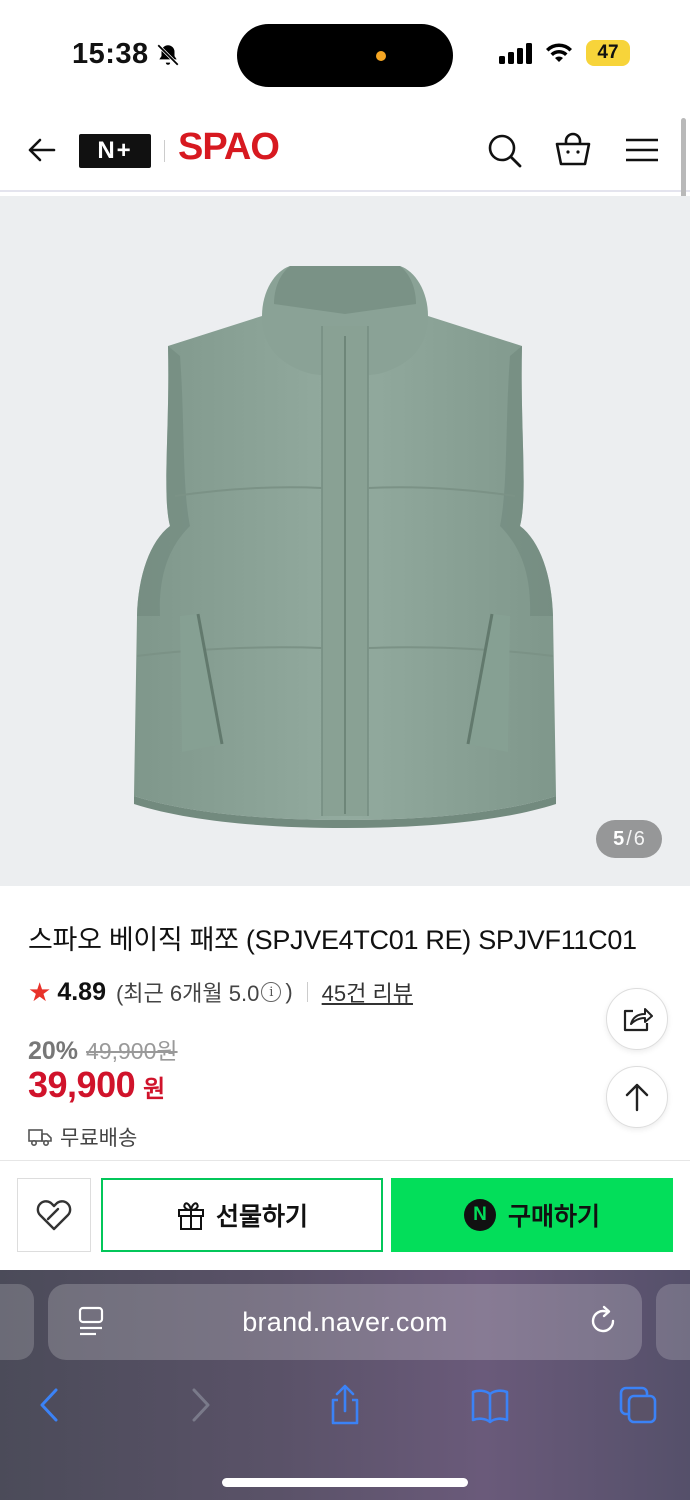 The height and width of the screenshot is (1500, 690). I want to click on discount-rate: 20%, so click(53, 1051).